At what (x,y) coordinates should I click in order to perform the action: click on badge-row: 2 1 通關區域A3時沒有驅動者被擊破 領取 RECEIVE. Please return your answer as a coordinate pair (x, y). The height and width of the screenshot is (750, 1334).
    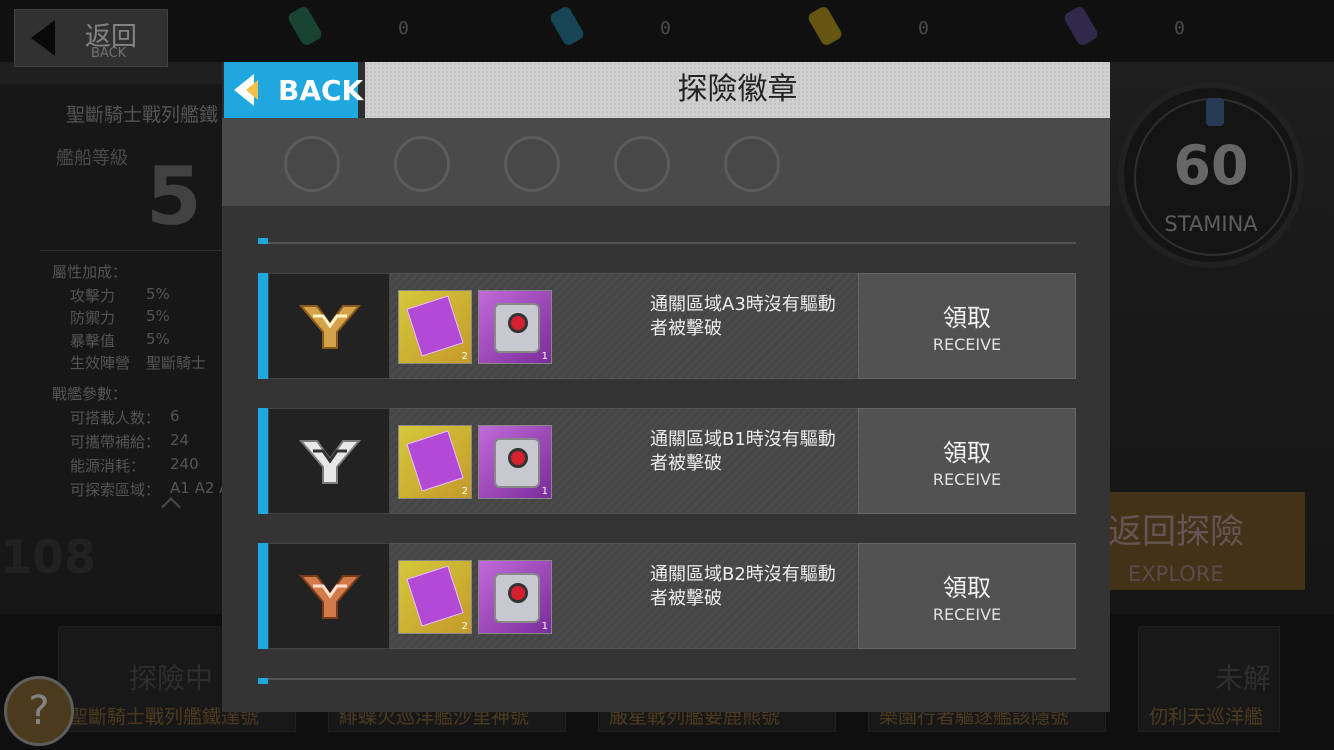
    Looking at the image, I should click on (667, 326).